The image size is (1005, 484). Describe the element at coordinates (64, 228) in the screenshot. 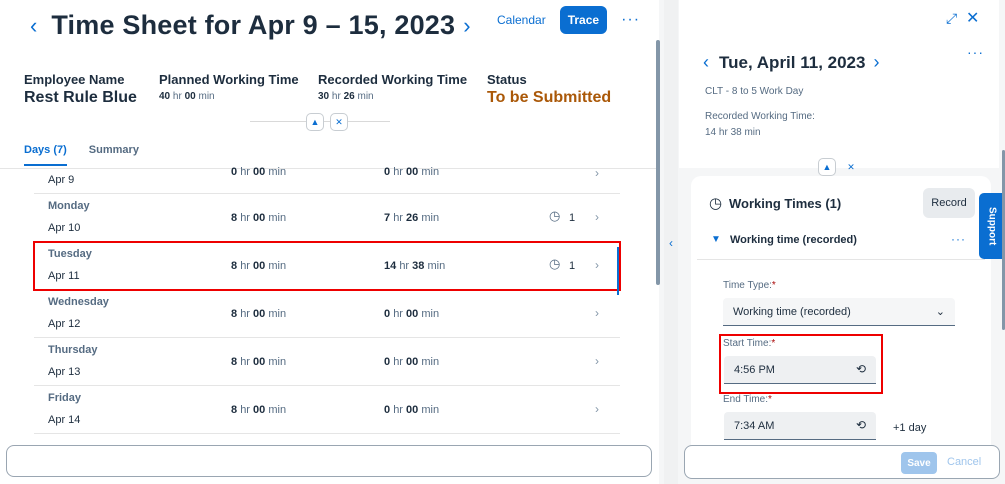

I see `day-date: Apr 10` at that location.